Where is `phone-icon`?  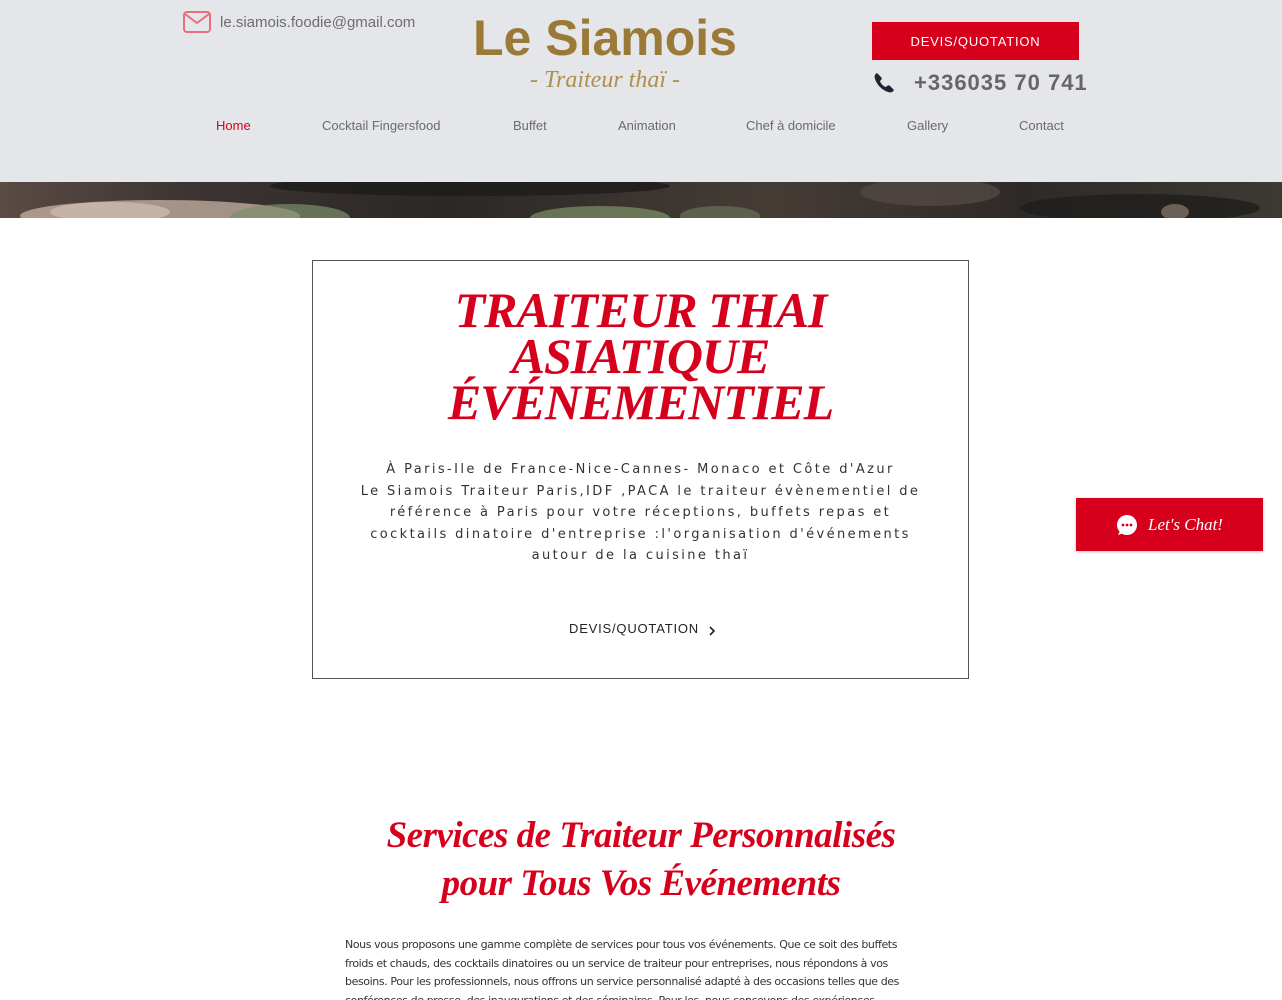 phone-icon is located at coordinates (884, 83).